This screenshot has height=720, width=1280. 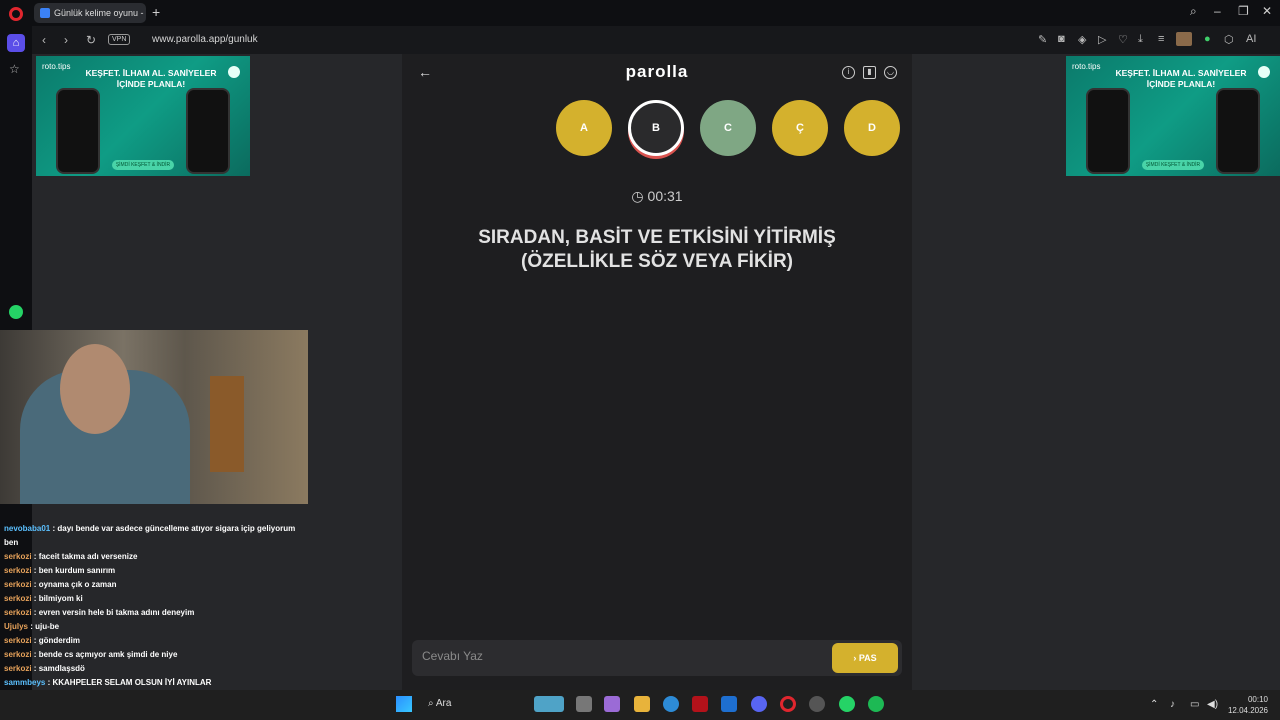 What do you see at coordinates (584, 128) in the screenshot?
I see `letter-bubble: A` at bounding box center [584, 128].